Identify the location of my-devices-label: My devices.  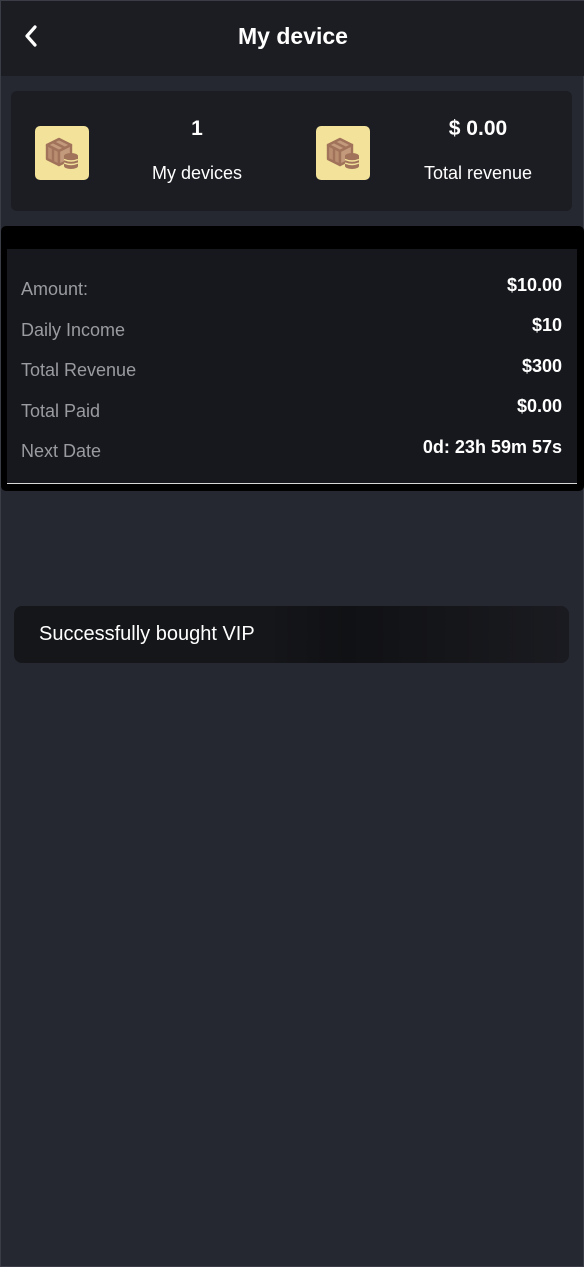
(197, 173).